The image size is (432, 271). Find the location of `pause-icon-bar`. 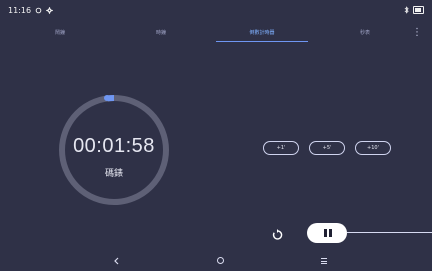

pause-icon-bar is located at coordinates (330, 233).